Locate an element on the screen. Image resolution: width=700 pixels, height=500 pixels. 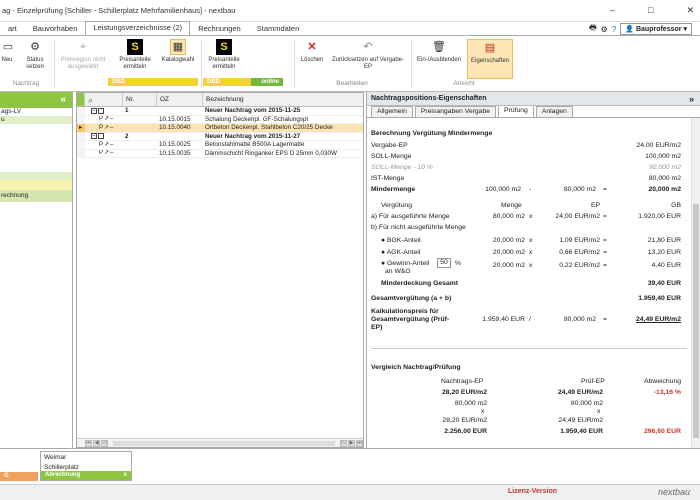
tab-allgemein: Allgemein is located at coordinates (392, 111).